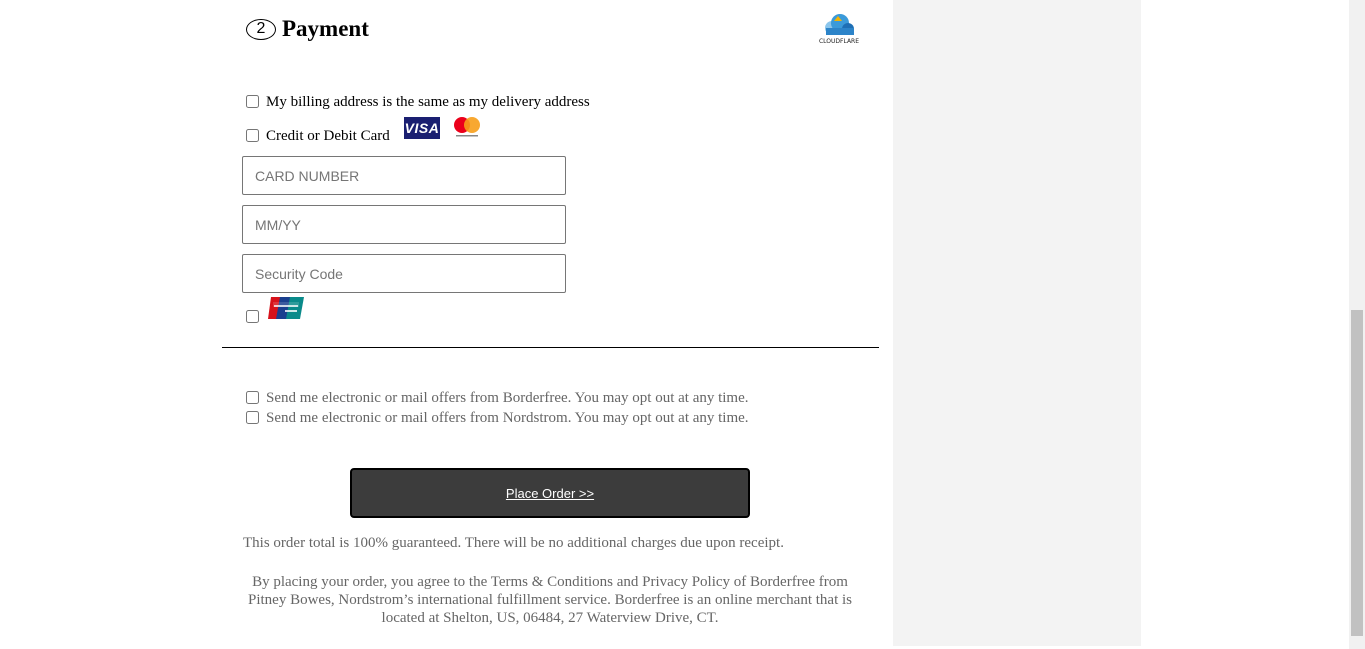  Describe the element at coordinates (839, 41) in the screenshot. I see `svg-text: CLOUDFLARE` at that location.